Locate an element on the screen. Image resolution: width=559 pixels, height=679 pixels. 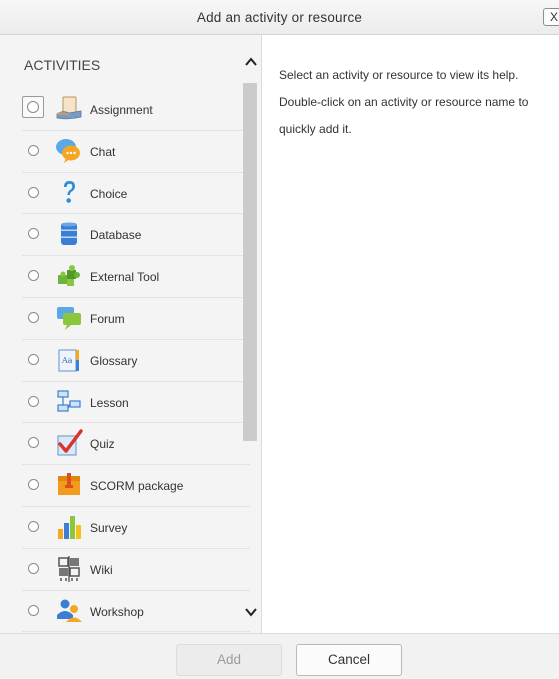
activity-item-workshop: Workshop is located at coordinates (136, 612).